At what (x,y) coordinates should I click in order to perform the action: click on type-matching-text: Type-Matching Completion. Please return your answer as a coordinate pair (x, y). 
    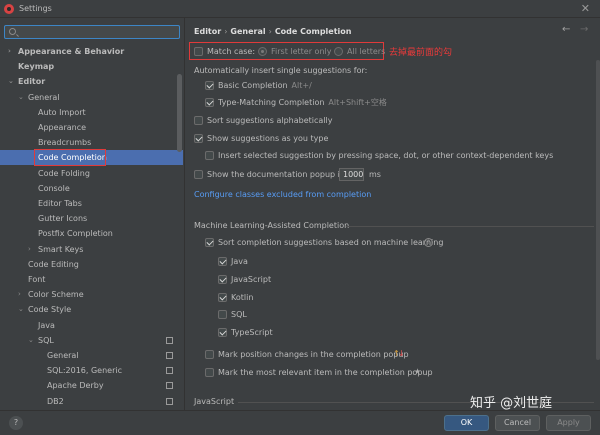
    Looking at the image, I should click on (271, 102).